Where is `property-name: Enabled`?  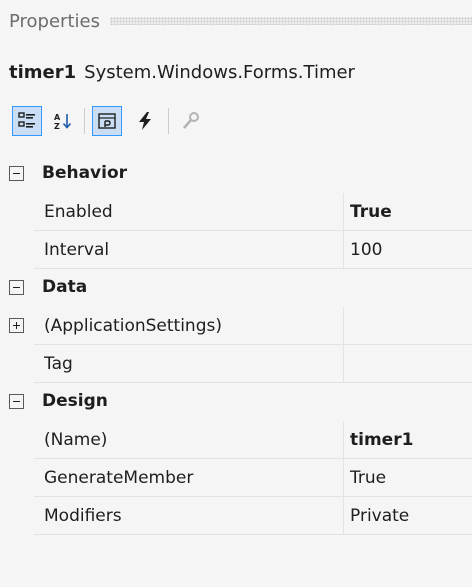 property-name: Enabled is located at coordinates (78, 212).